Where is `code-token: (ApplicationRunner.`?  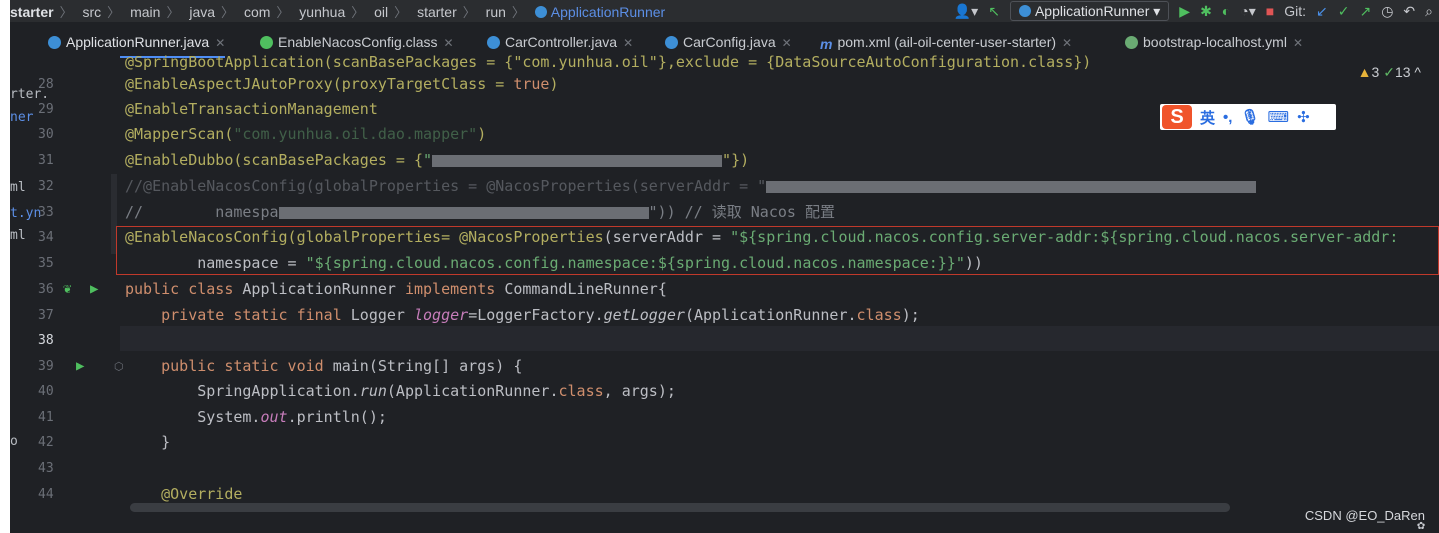
code-token: (ApplicationRunner. is located at coordinates (472, 391).